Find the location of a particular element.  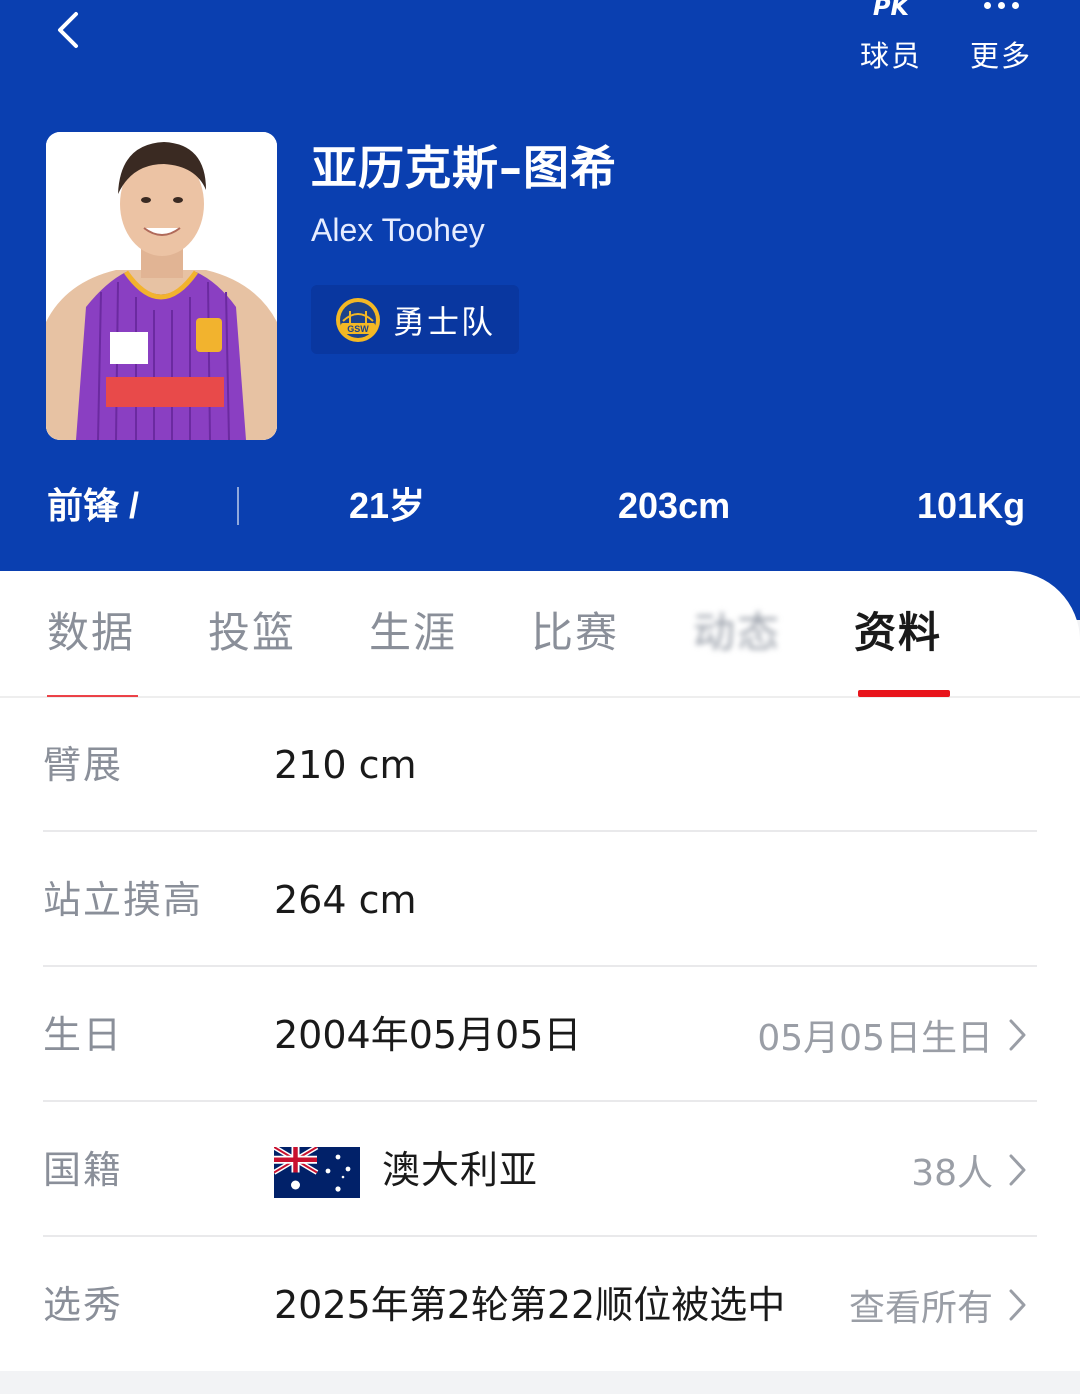

tab-bar: 数据 投篮 生涯 比赛 动态 资料 is located at coordinates (540, 634).